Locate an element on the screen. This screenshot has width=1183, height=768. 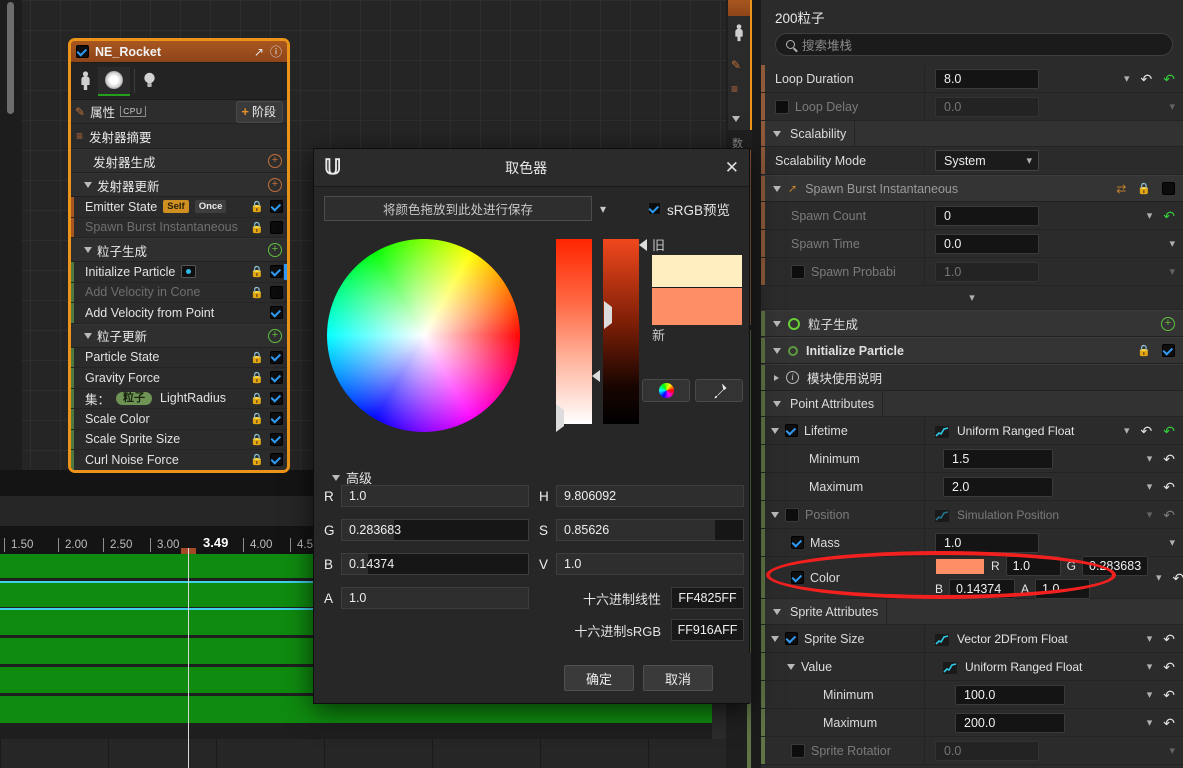
module-row-particle-state: Particle State 🔒 is located at coordinates (179, 357).